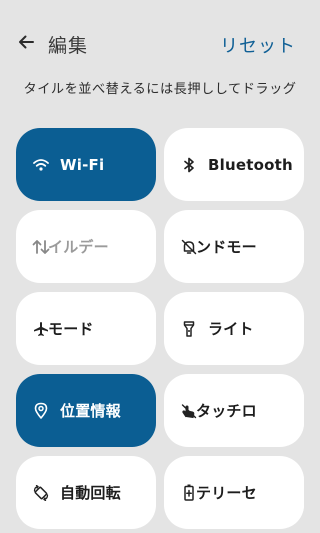 This screenshot has height=533, width=320. What do you see at coordinates (71, 329) in the screenshot?
I see `tile-label: モード` at bounding box center [71, 329].